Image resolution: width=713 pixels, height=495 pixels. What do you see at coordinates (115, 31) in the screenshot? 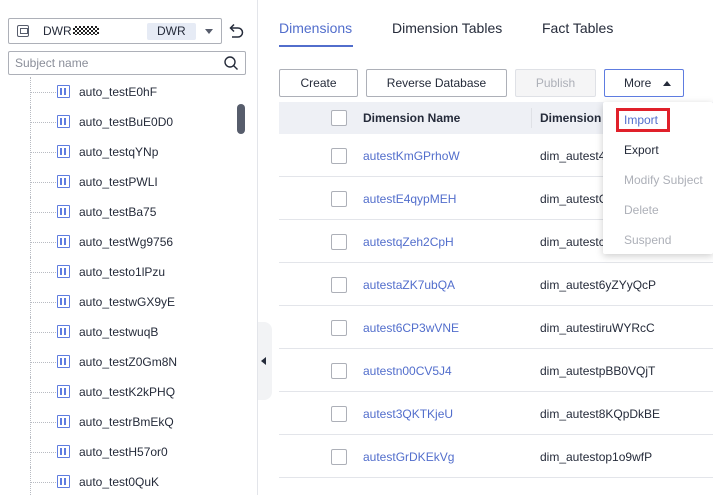
I see `workspace-select: DWR DWR` at bounding box center [115, 31].